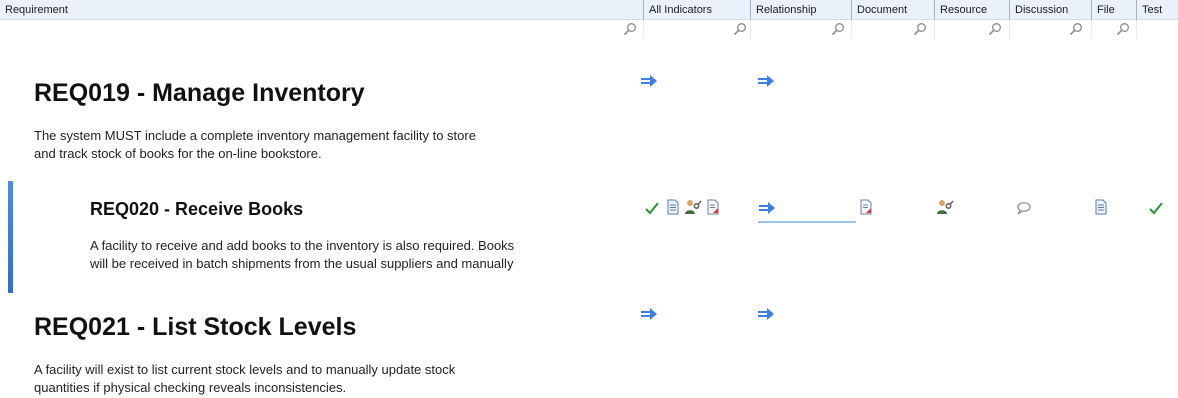  What do you see at coordinates (892, 10) in the screenshot?
I see `column-header-document: Document` at bounding box center [892, 10].